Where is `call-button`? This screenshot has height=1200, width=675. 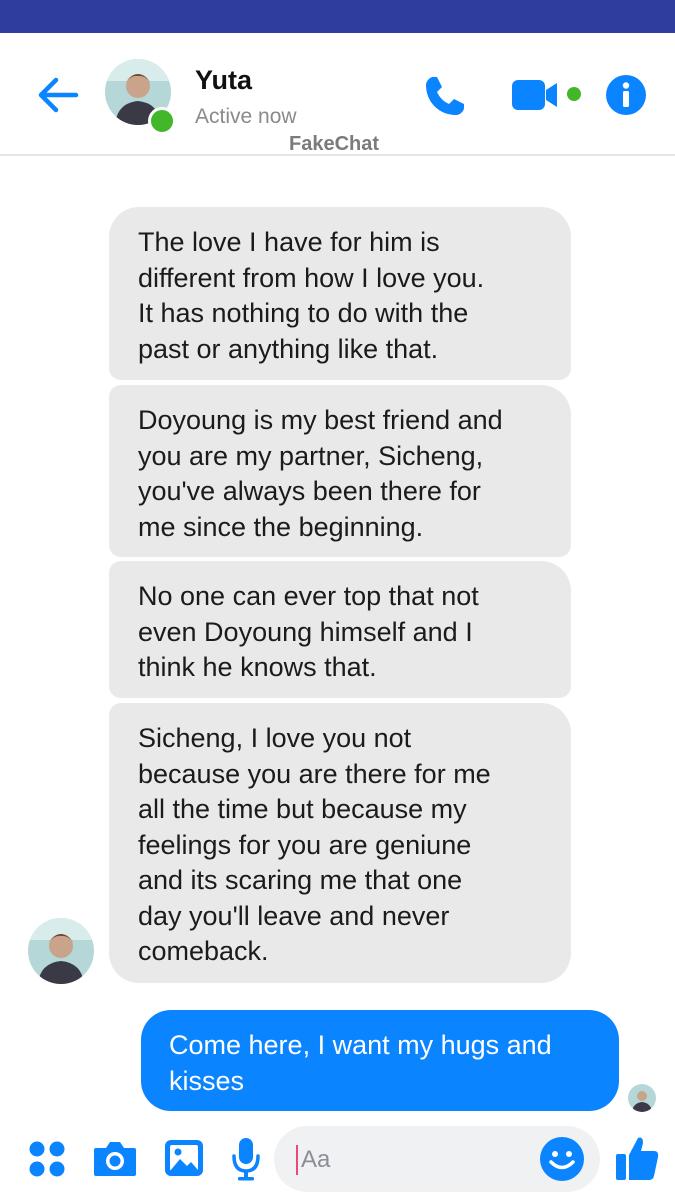
call-button is located at coordinates (445, 96).